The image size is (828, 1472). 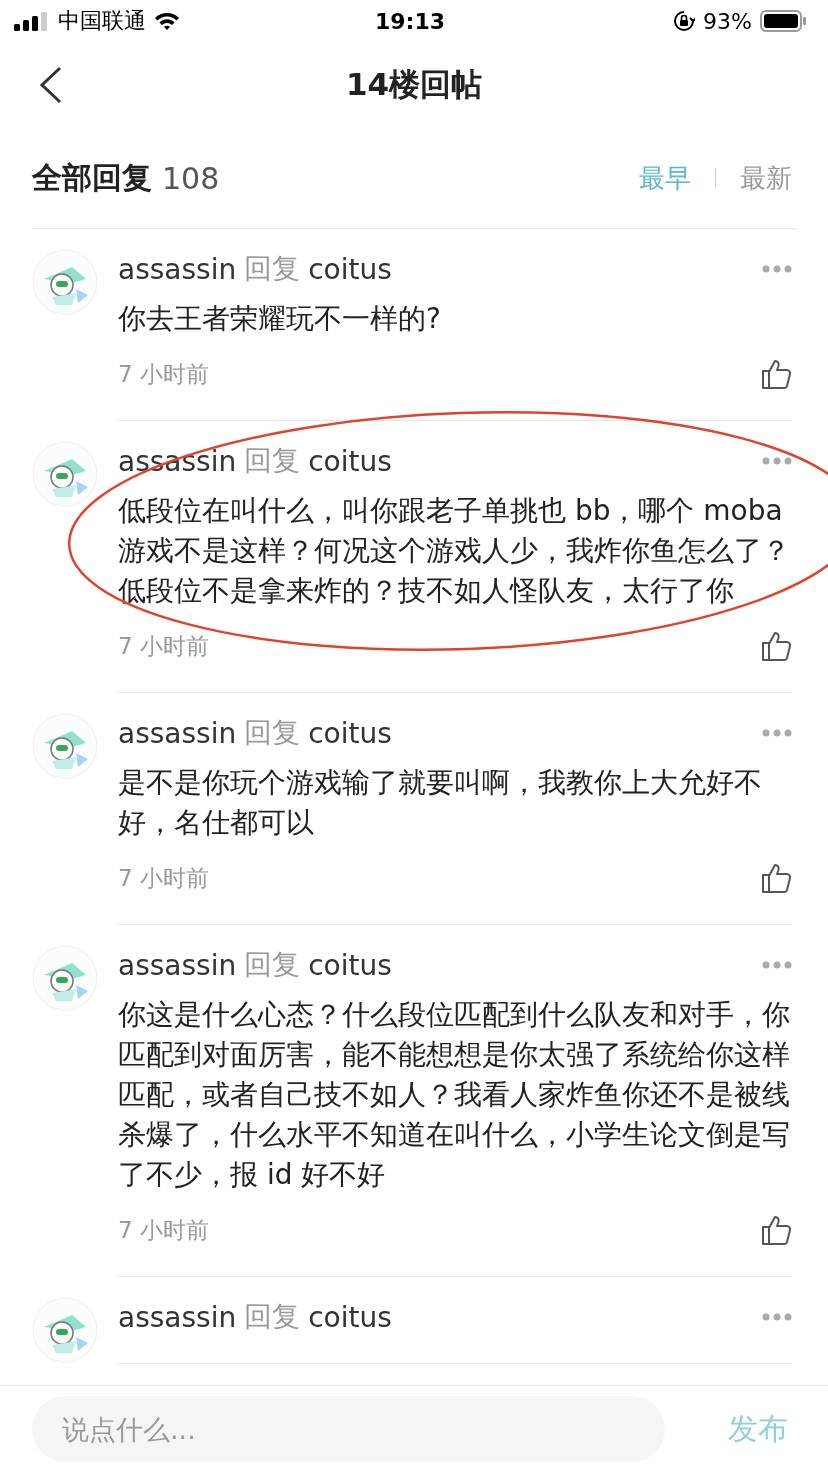 What do you see at coordinates (102, 21) in the screenshot?
I see `carrier-name: 中国联通` at bounding box center [102, 21].